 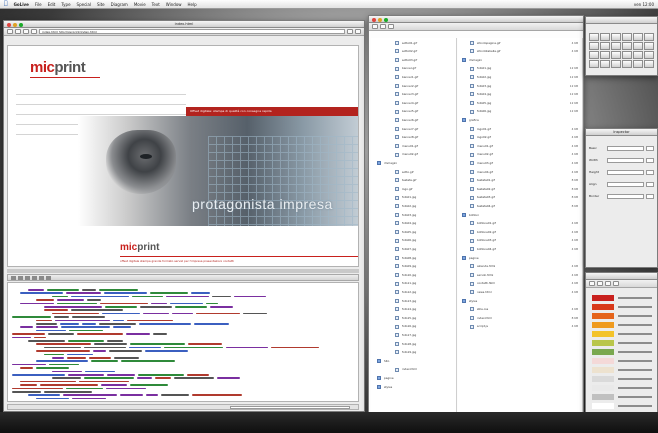 What do you see at coordinates (413, 103) in the screenshot?
I see `file-row: banner4.gif` at bounding box center [413, 103].